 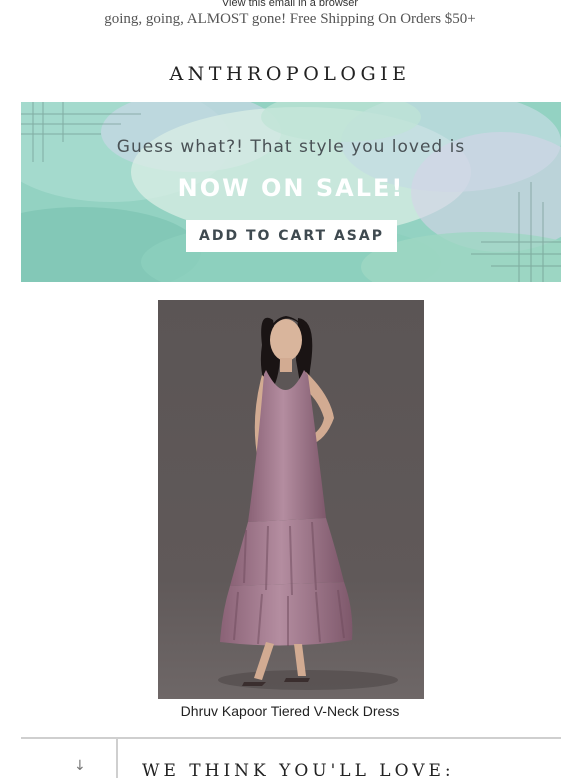 I want to click on brand-logo: ANTHROPOLOGIE, so click(x=290, y=74).